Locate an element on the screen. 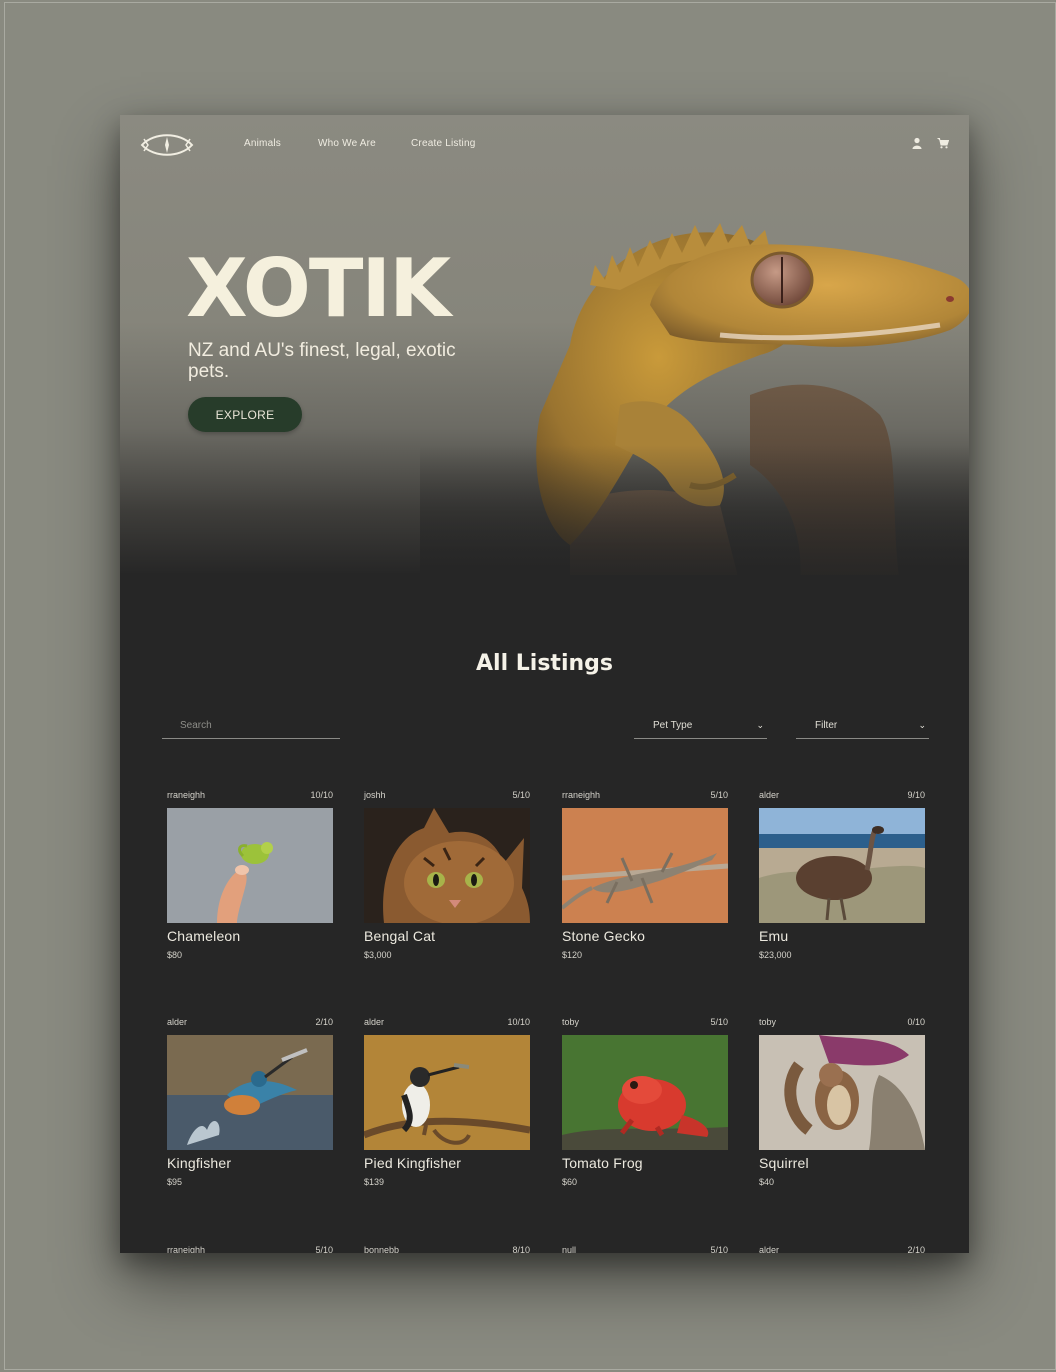 This screenshot has height=1372, width=1056. listing-card: toby 5/10 Tomato Frog $60 is located at coordinates (645, 1107).